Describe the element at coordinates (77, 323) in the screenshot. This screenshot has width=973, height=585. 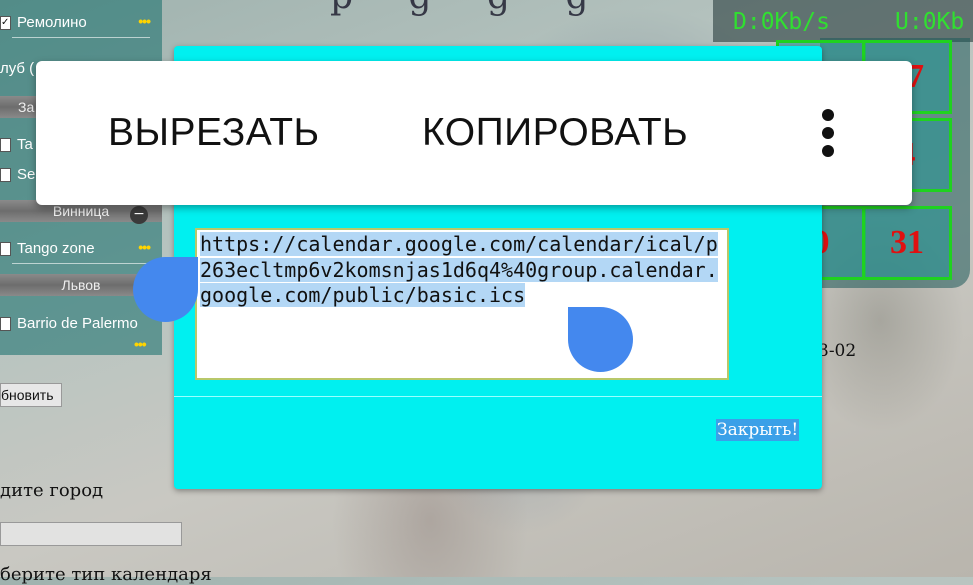
I see `sidebar-item-label: Barrio de Palermo` at that location.